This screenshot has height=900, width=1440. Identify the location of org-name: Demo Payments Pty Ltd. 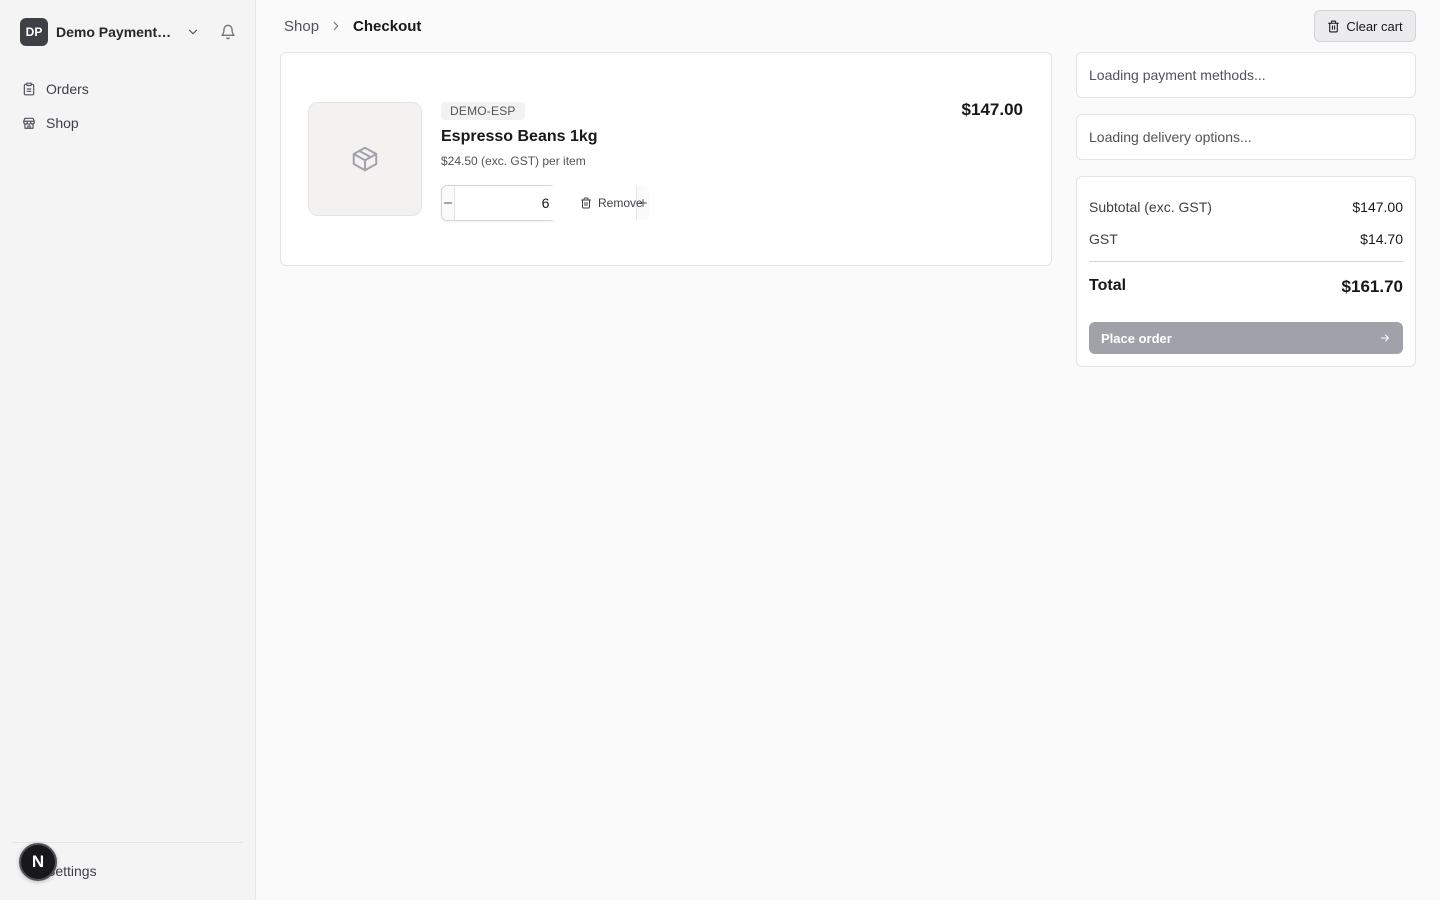
(116, 32).